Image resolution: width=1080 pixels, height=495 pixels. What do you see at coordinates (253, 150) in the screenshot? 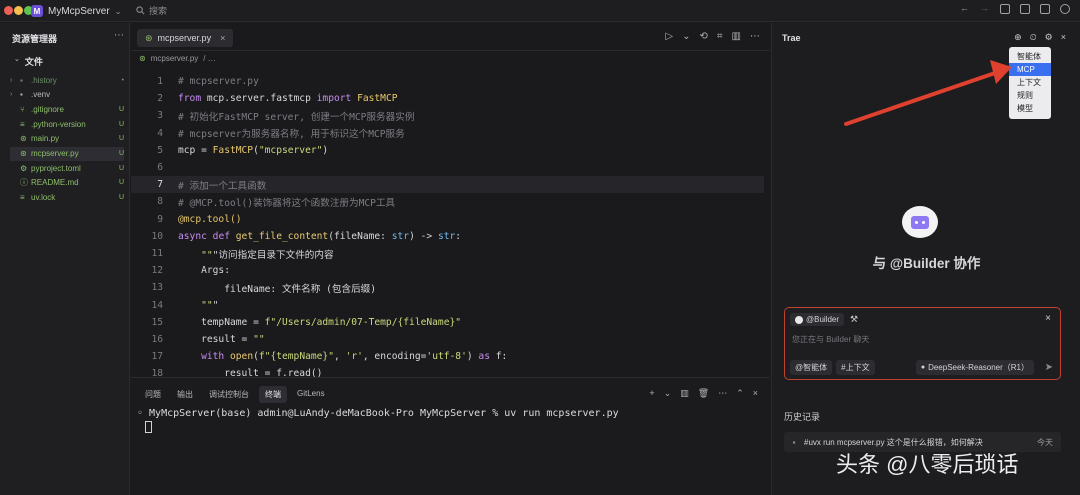
I see `code-text: mcp = FastMCP("mcpserver")` at bounding box center [253, 150].